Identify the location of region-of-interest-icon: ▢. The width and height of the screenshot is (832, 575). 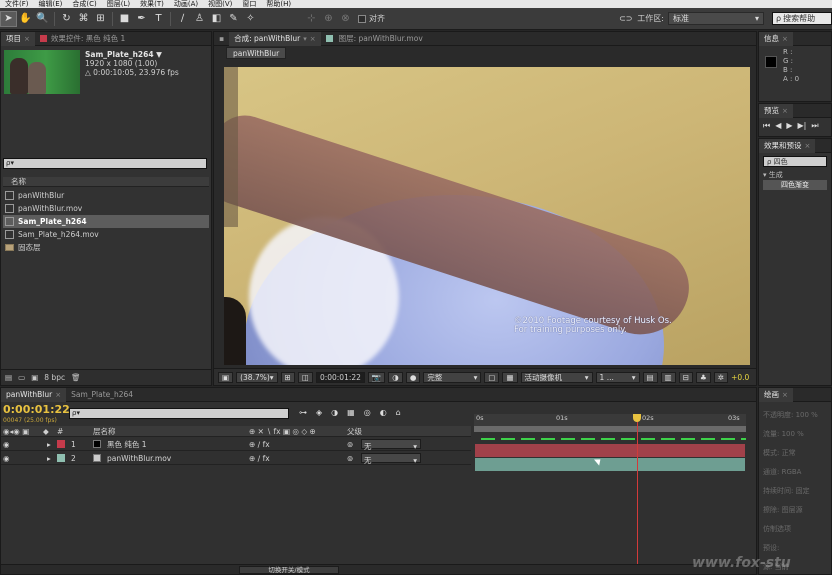
(492, 377).